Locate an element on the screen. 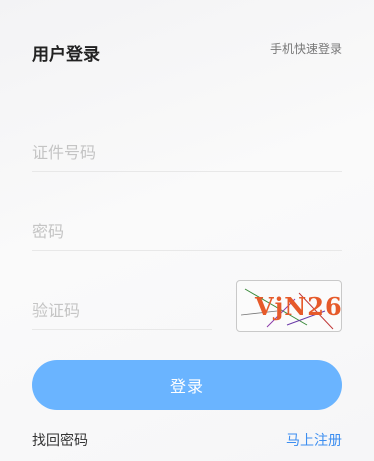 The width and height of the screenshot is (374, 461). id-number-input is located at coordinates (187, 149).